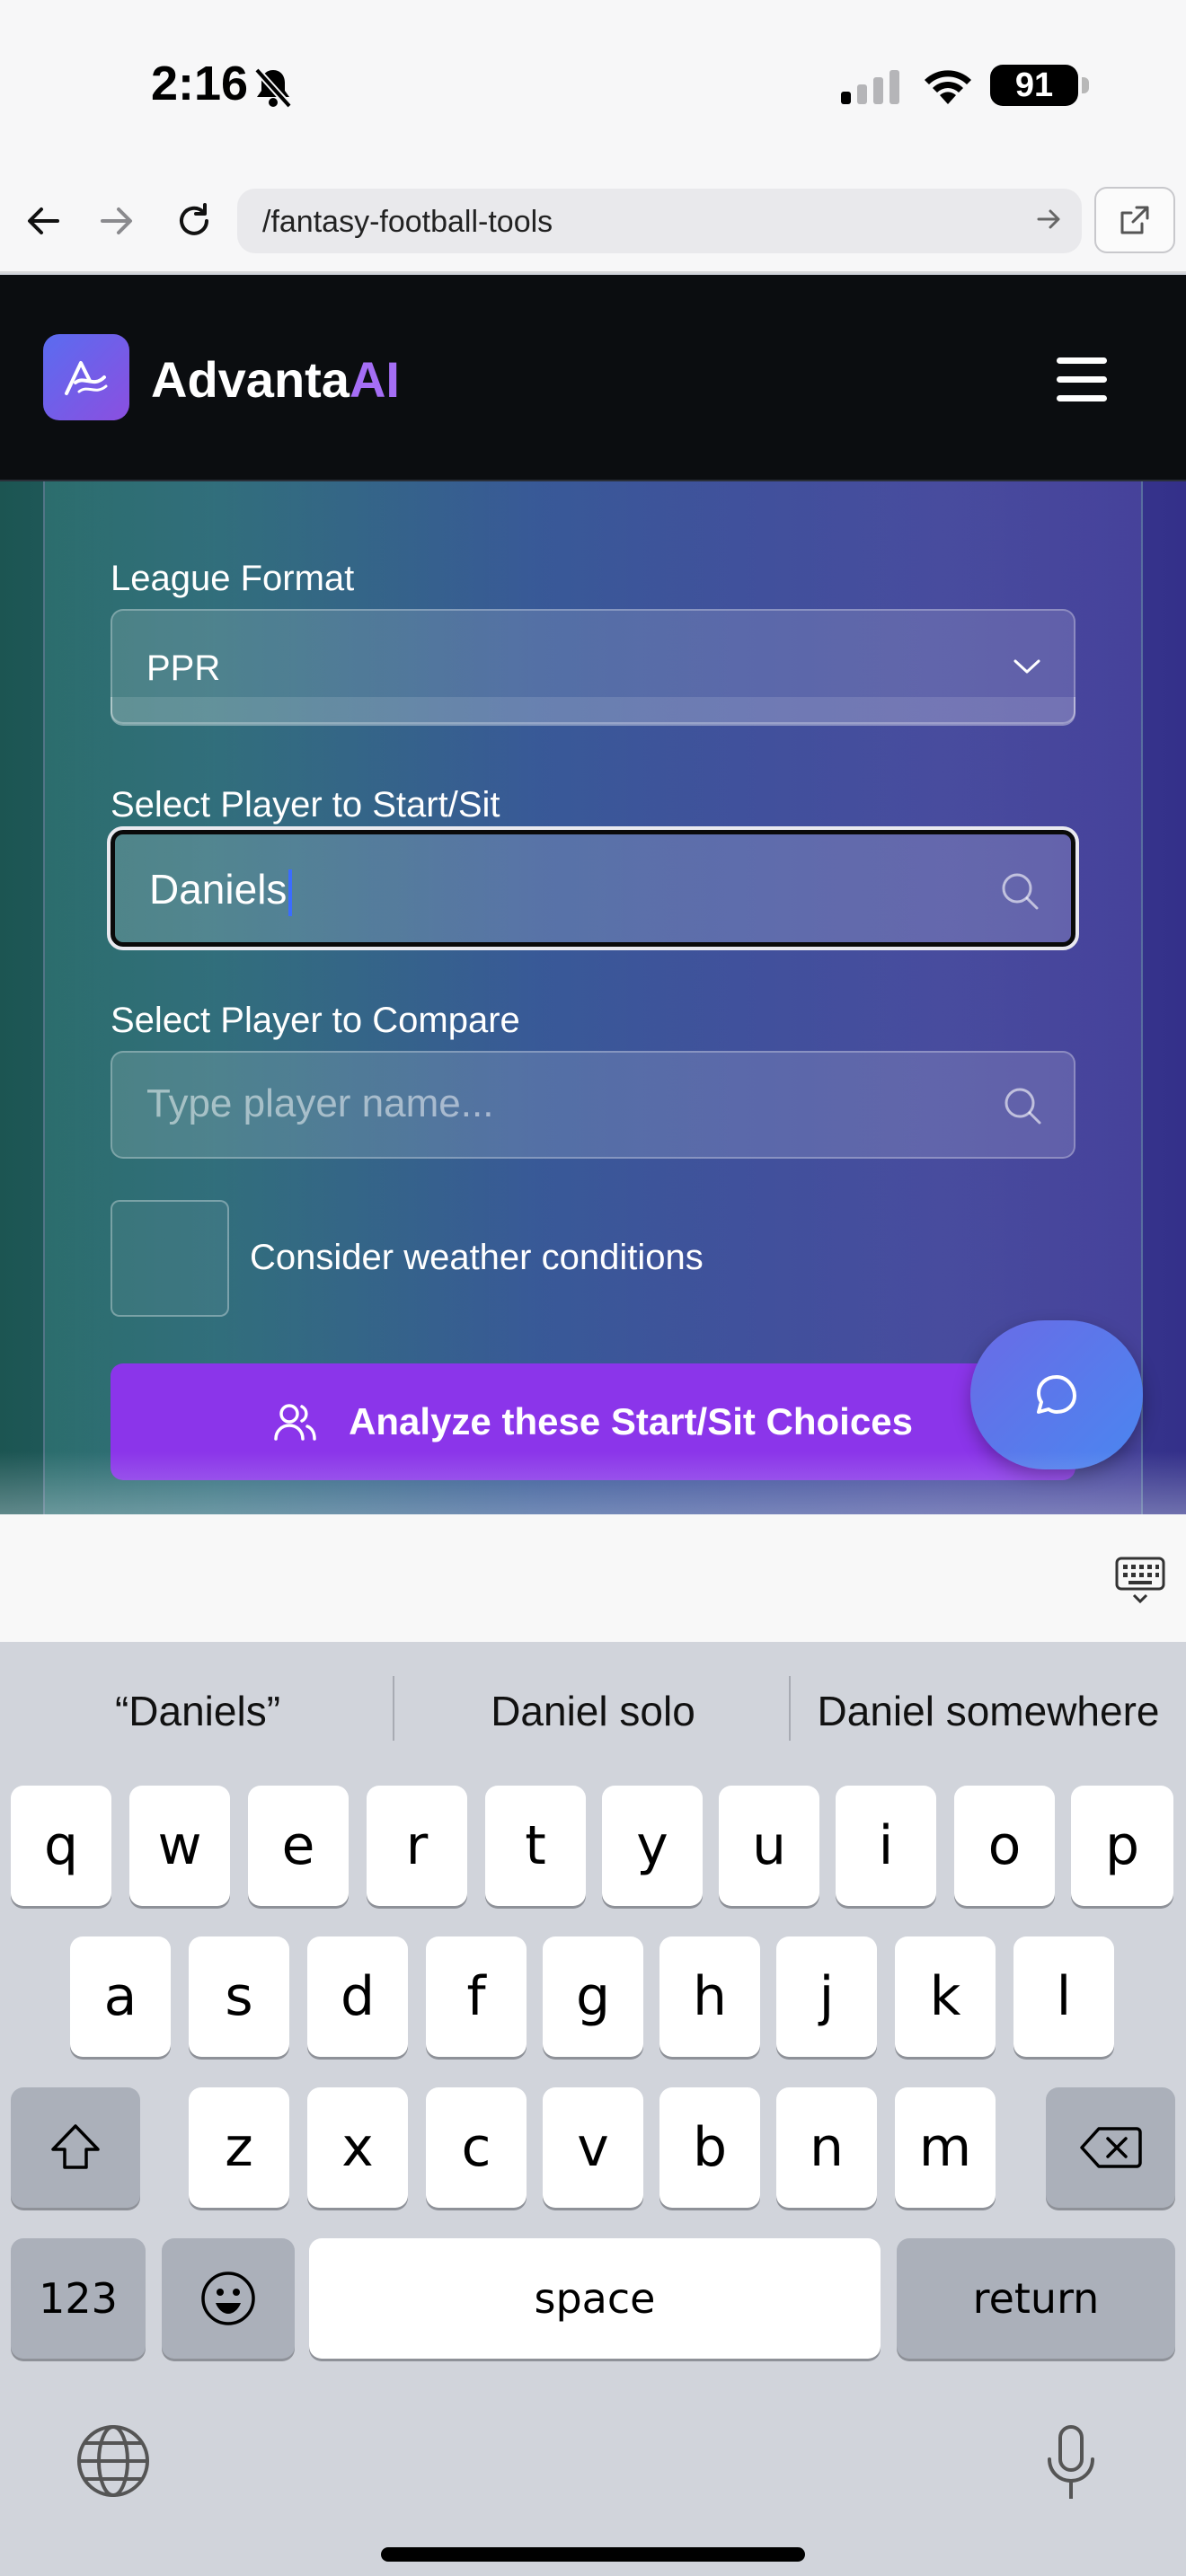 This screenshot has height=2576, width=1186. Describe the element at coordinates (826, 1997) in the screenshot. I see `key-j: j` at that location.